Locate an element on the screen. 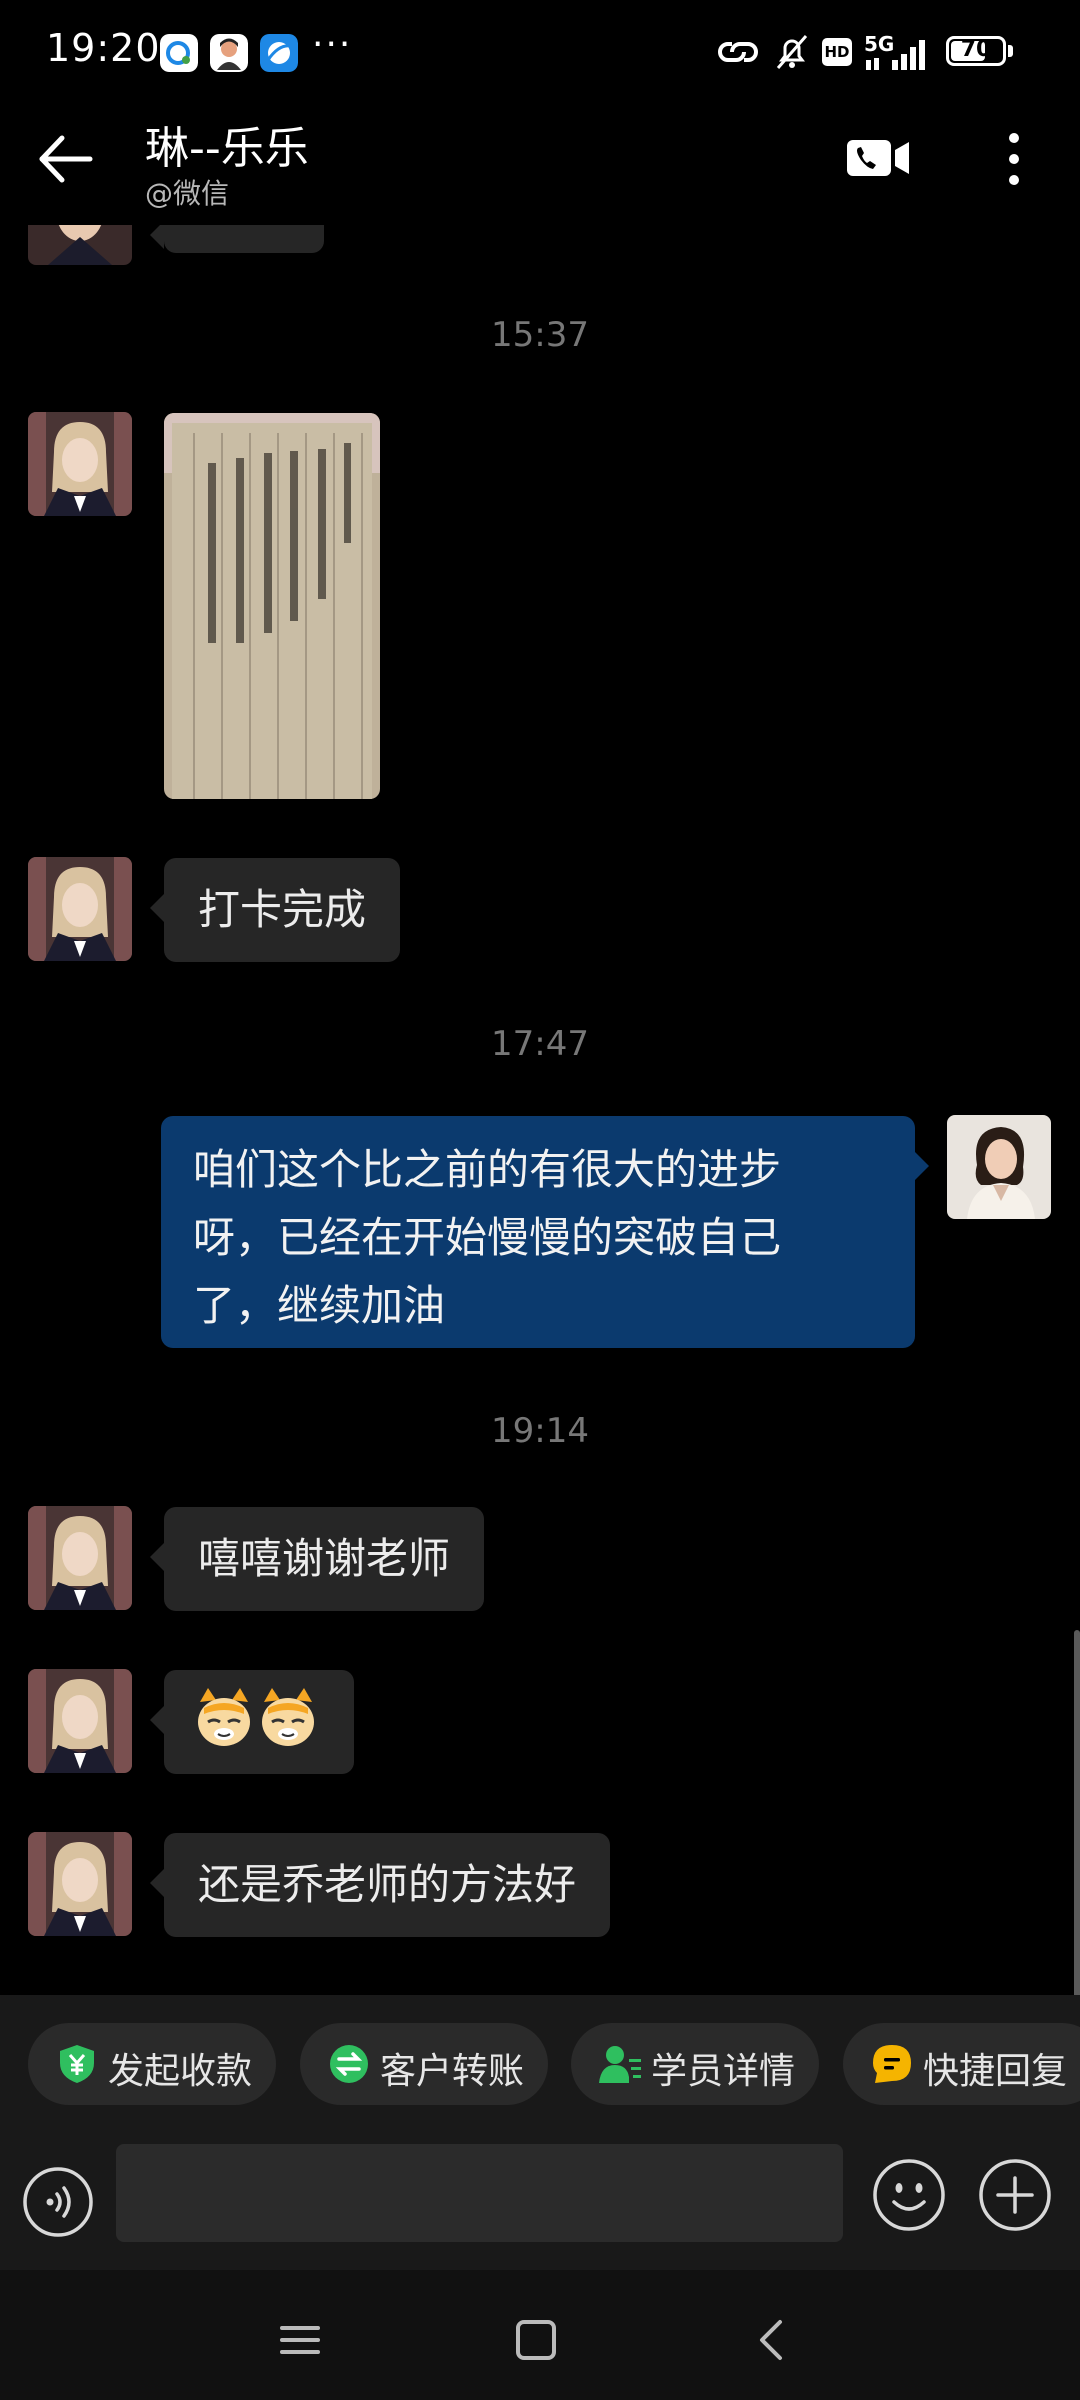  message-text-line: 了，继续加油 is located at coordinates (319, 1305).